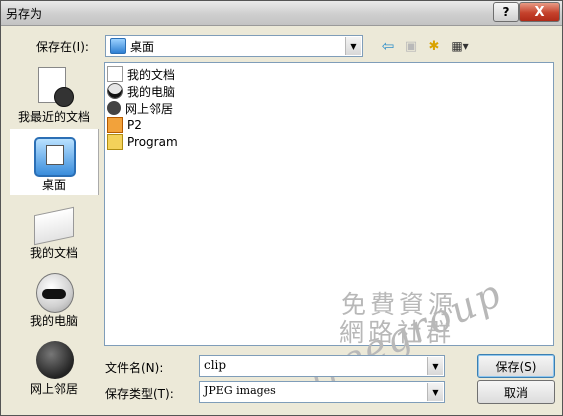 The height and width of the screenshot is (416, 563). Describe the element at coordinates (118, 46) in the screenshot. I see `desktop-small-icon` at that location.